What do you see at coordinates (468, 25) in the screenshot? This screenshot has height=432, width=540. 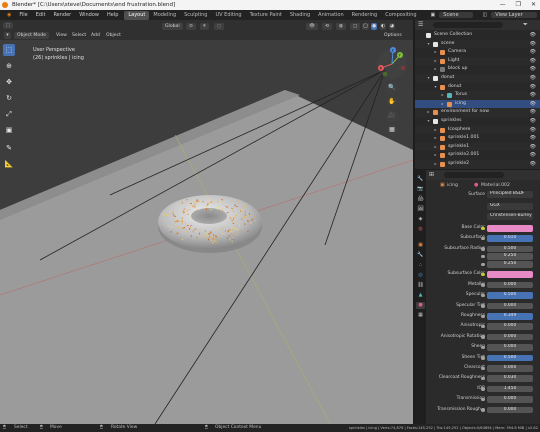 I see `outliner-search-field` at bounding box center [468, 25].